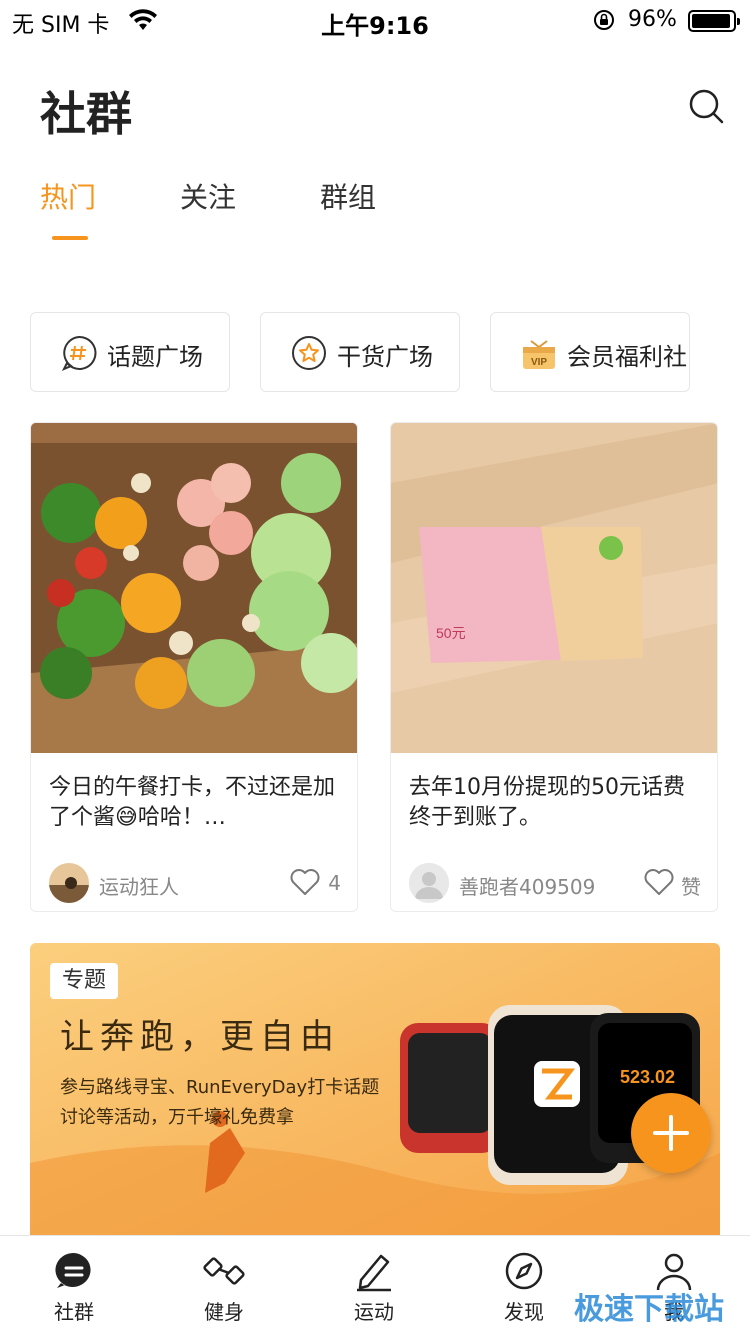 The height and width of the screenshot is (1334, 750). I want to click on tab-bar: 热门 关注 群组, so click(375, 211).